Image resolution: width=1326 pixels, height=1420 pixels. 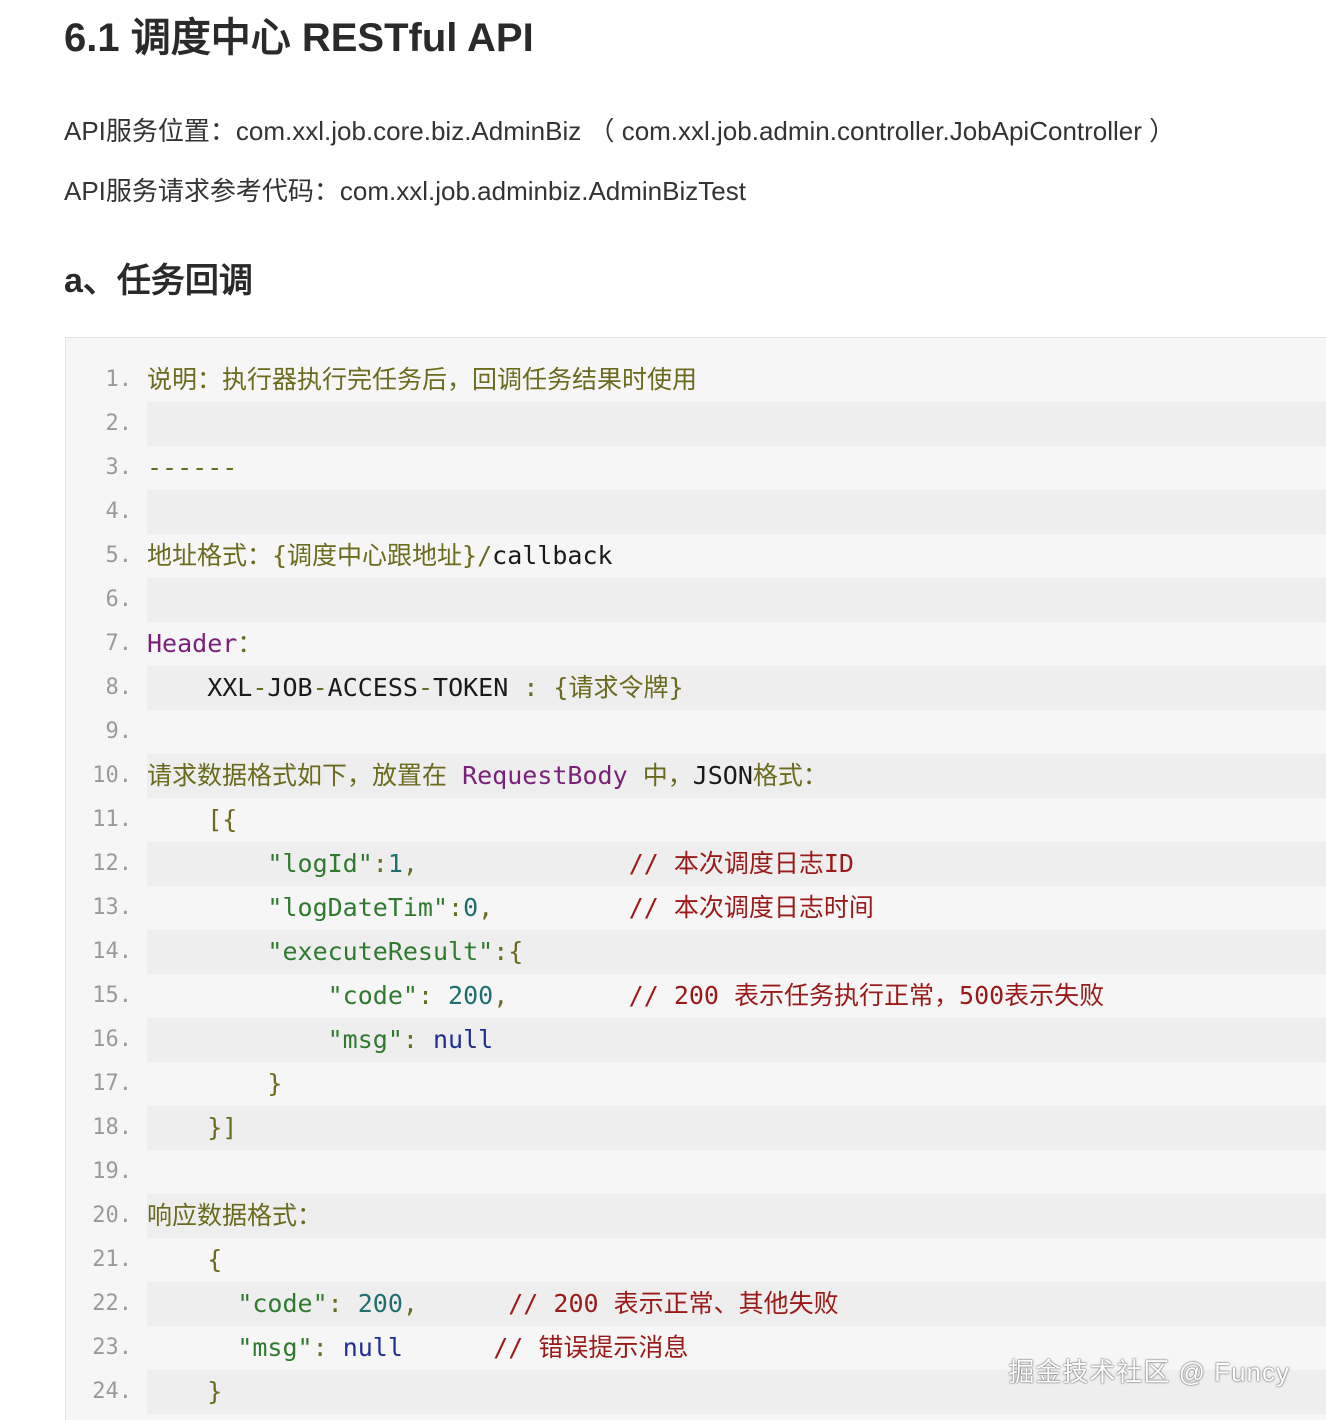 What do you see at coordinates (380, 951) in the screenshot?
I see `code-token: "executeResult"` at bounding box center [380, 951].